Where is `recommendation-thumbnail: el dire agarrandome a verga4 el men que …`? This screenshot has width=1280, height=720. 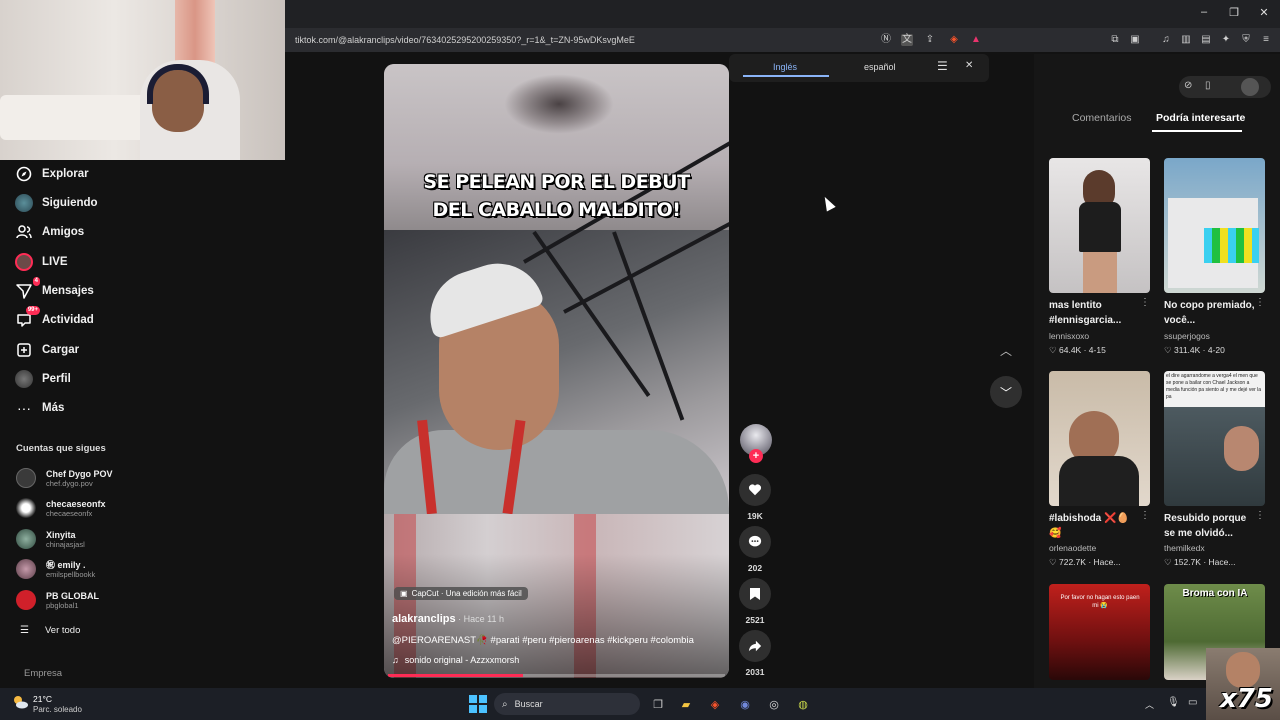
recommendation-thumbnail: el dire agarrandome a verga4 el men que … is located at coordinates (1214, 438).